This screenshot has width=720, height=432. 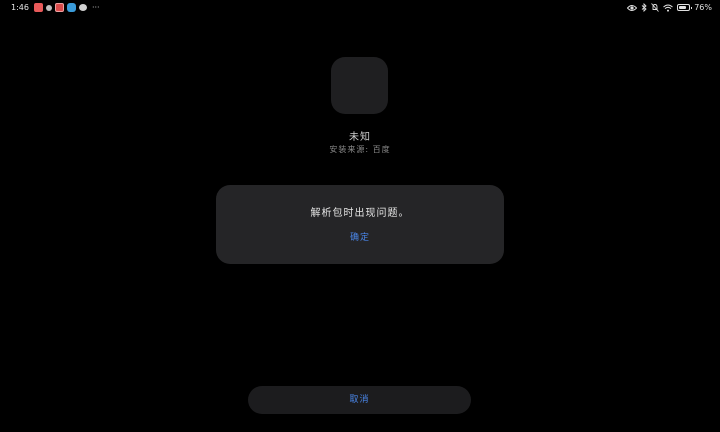 What do you see at coordinates (82, 7) in the screenshot?
I see `wechat-icon` at bounding box center [82, 7].